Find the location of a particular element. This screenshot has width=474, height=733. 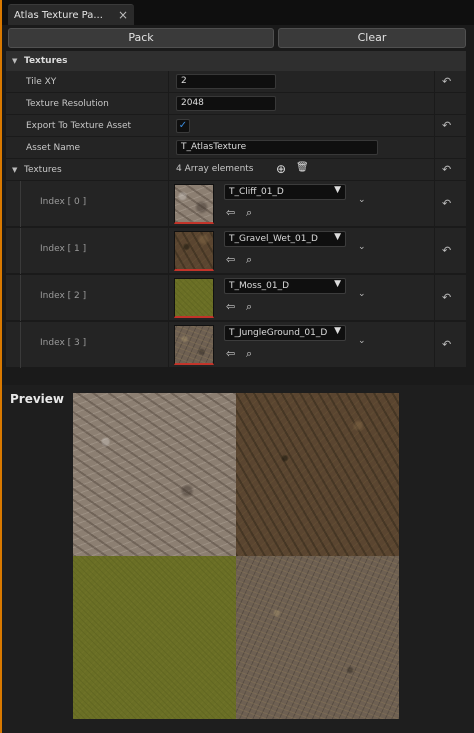

preview-title: Preview is located at coordinates (37, 399).